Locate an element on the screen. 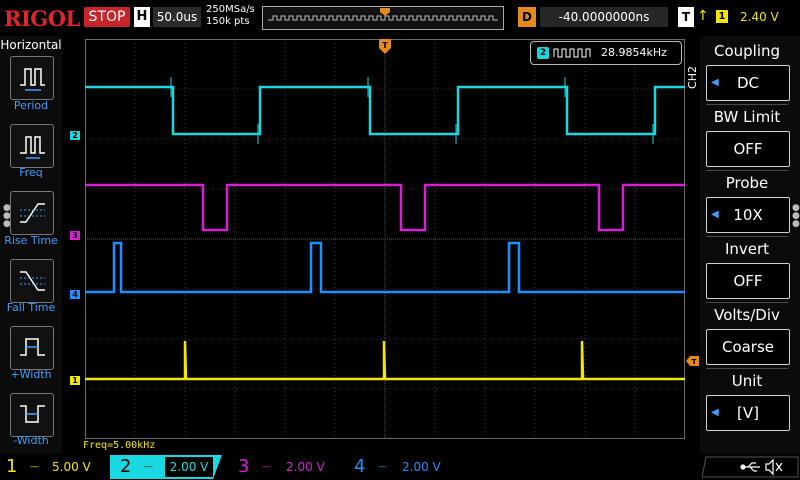 This screenshot has width=800, height=480. trigger-level-marker: T is located at coordinates (692, 358).